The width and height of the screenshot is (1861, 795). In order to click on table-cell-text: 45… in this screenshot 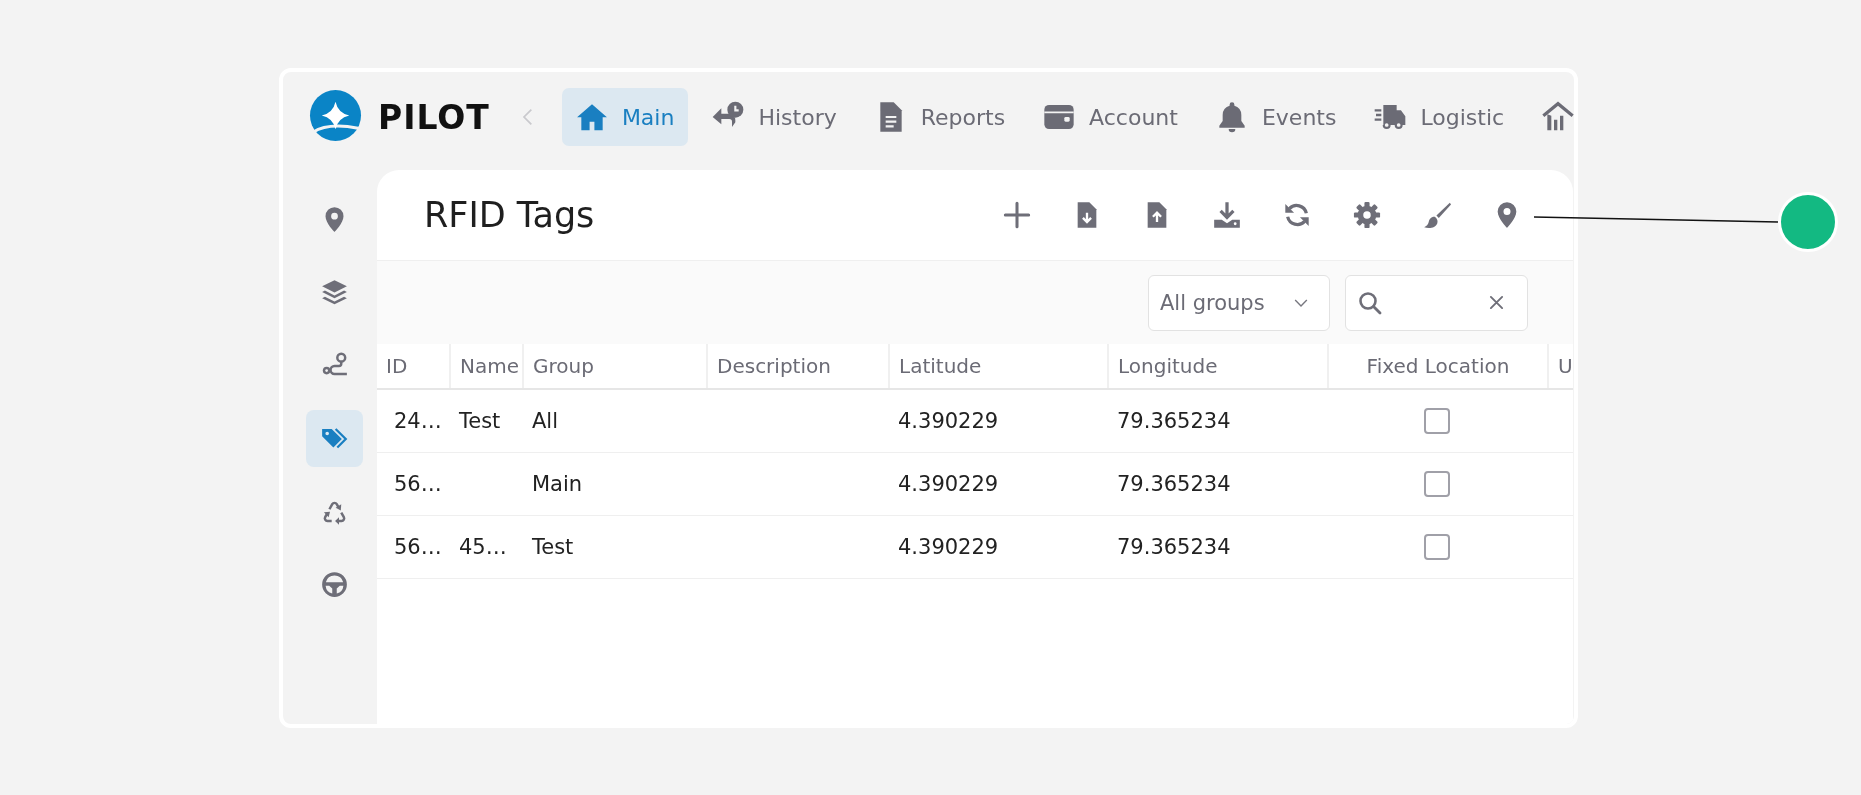, I will do `click(483, 547)`.